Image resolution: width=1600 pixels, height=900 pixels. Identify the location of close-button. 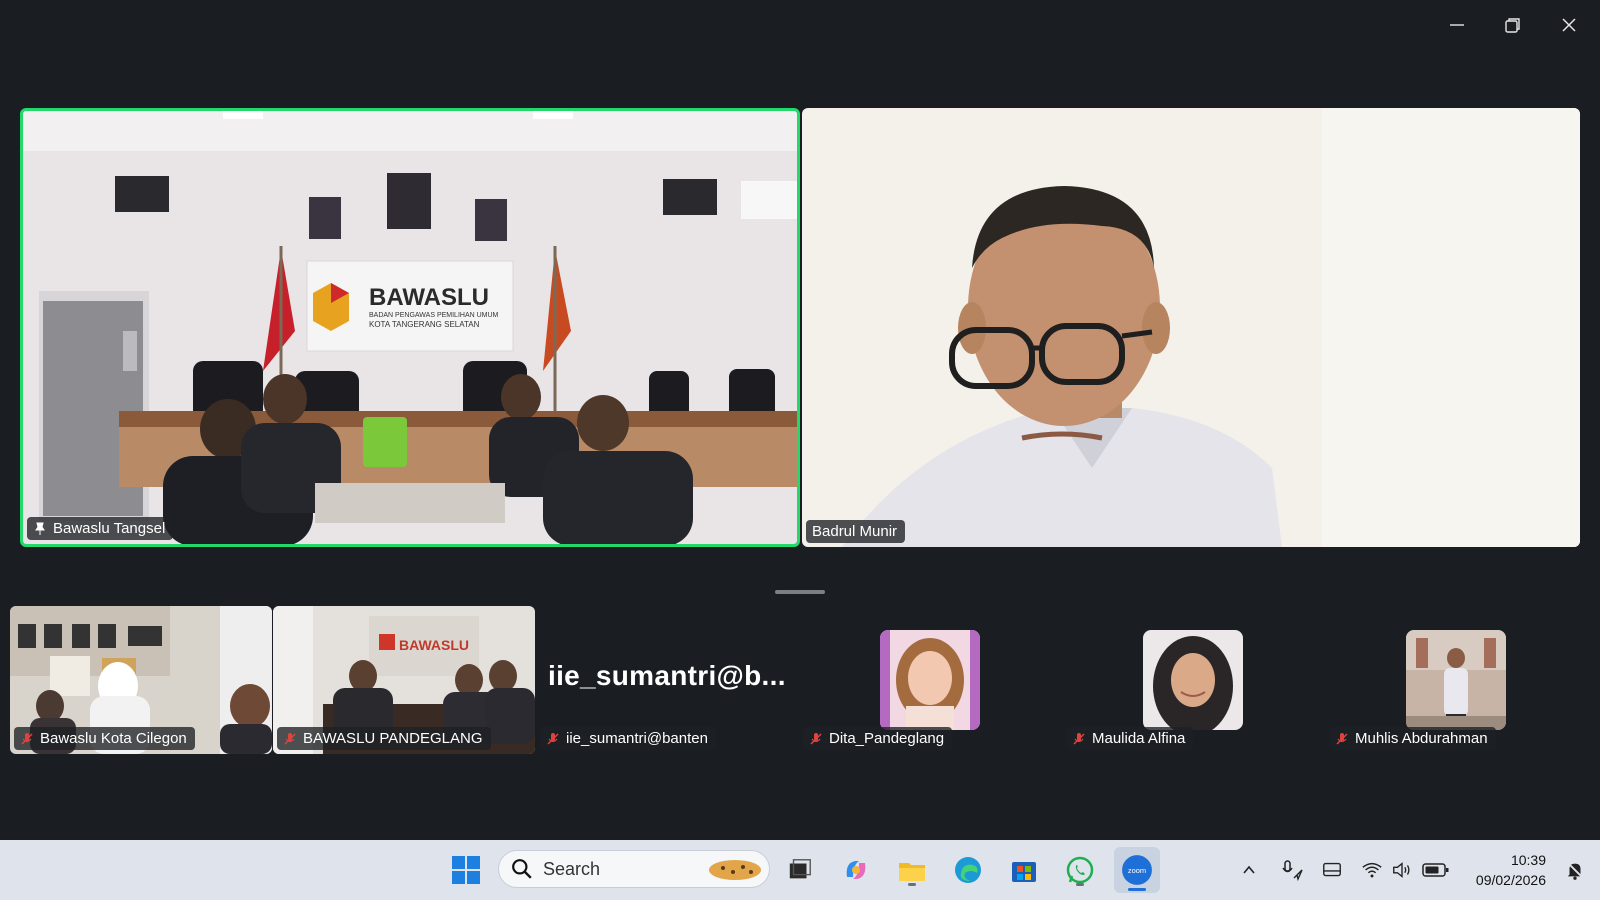
(1569, 25).